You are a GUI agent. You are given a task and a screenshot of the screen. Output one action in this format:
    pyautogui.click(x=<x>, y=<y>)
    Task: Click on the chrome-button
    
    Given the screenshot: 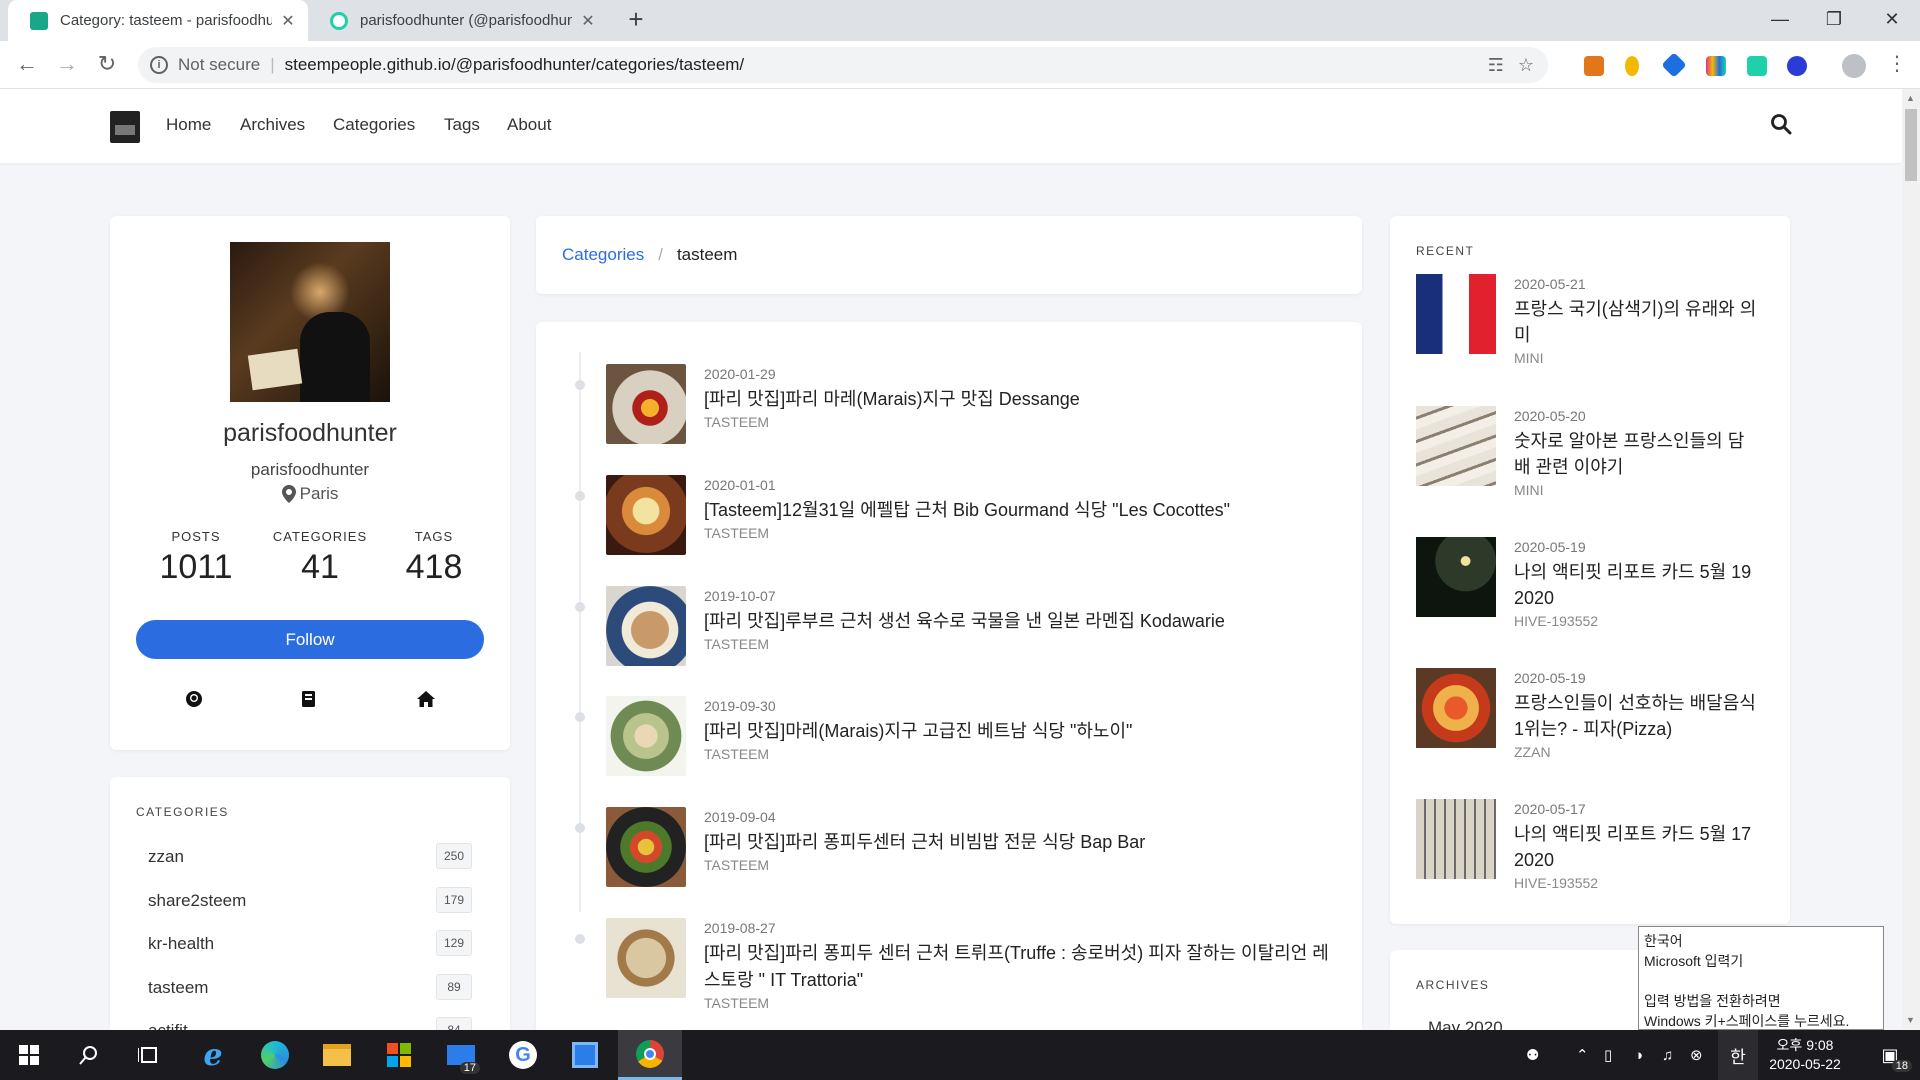 What is the action you would take?
    pyautogui.click(x=650, y=1055)
    